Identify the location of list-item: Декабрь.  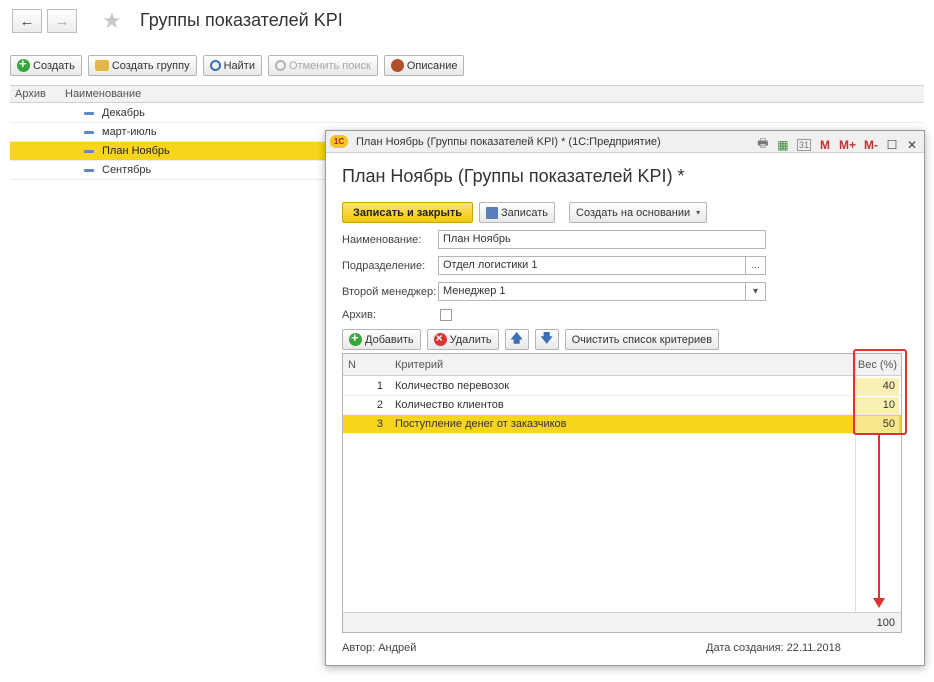
(467, 113).